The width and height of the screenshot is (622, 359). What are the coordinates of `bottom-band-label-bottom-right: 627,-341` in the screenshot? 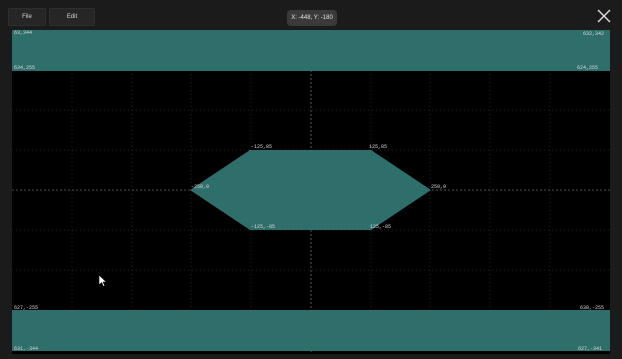 It's located at (589, 349).